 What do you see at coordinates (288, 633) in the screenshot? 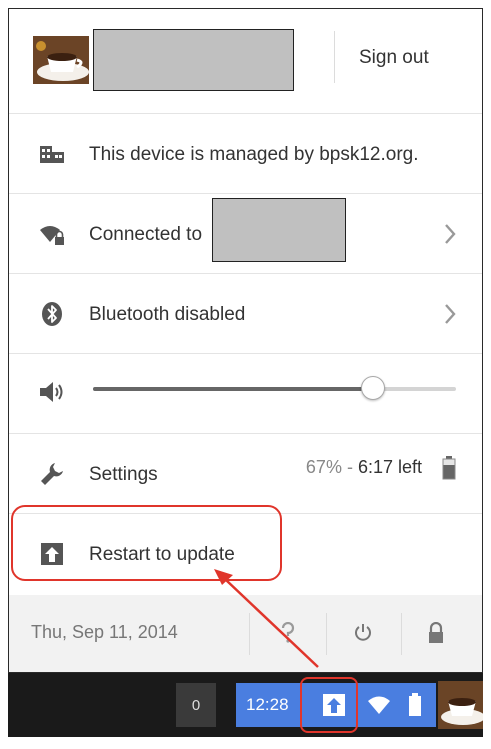
I see `question-icon` at bounding box center [288, 633].